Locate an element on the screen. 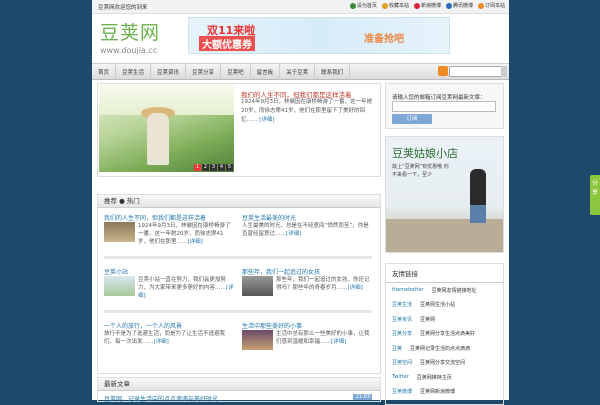 This screenshot has height=405, width=600. link-desc: 豆荚网分享交流空间 is located at coordinates (443, 363).